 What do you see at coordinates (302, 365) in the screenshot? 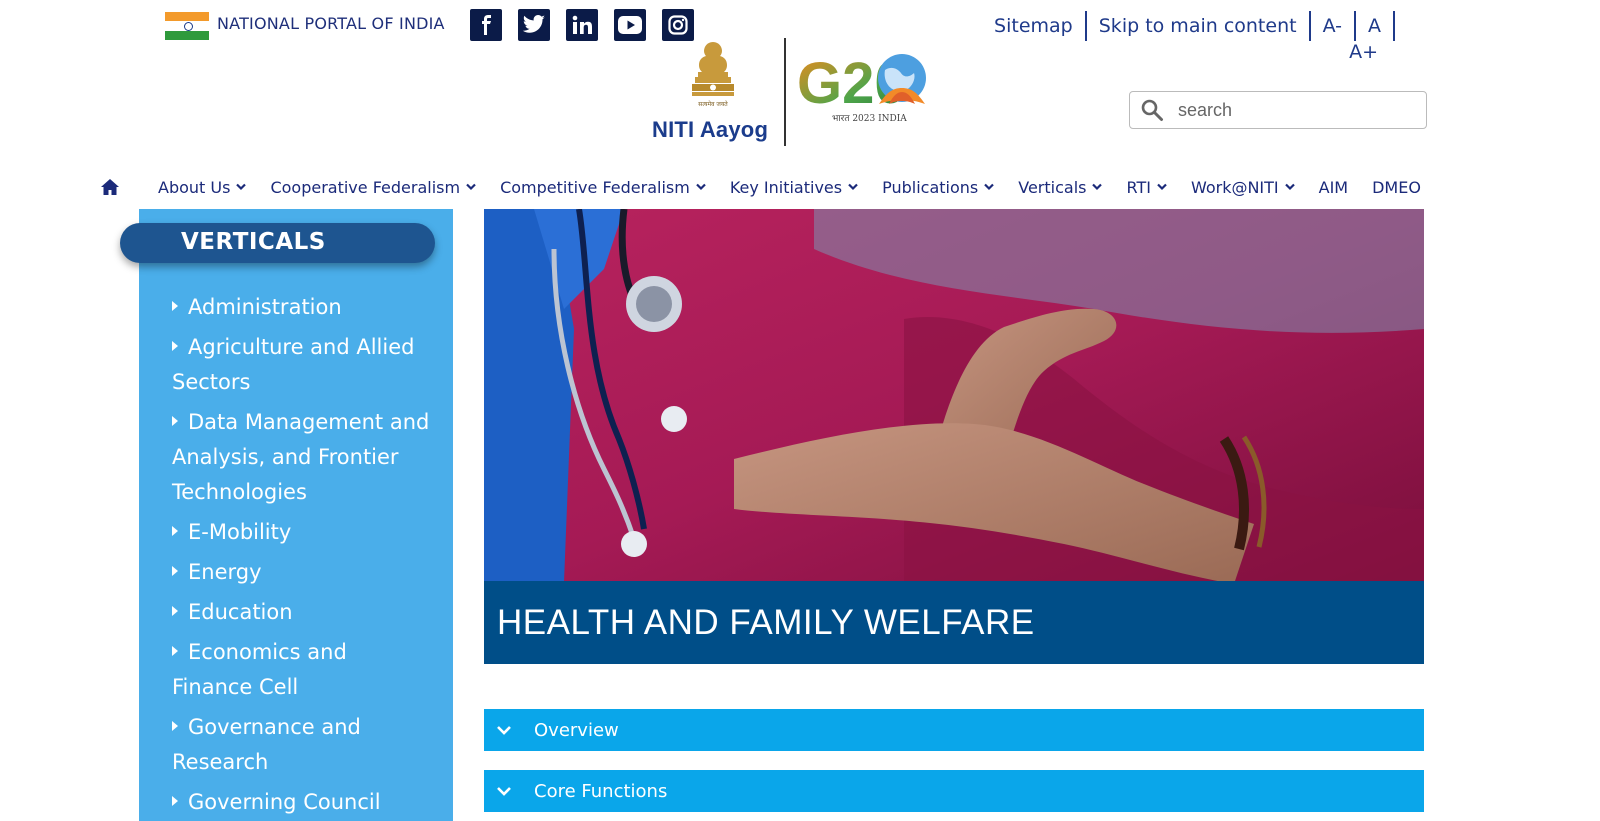
I see `sidebar-item-agriculture: Agriculture and Allied Sectors` at bounding box center [302, 365].